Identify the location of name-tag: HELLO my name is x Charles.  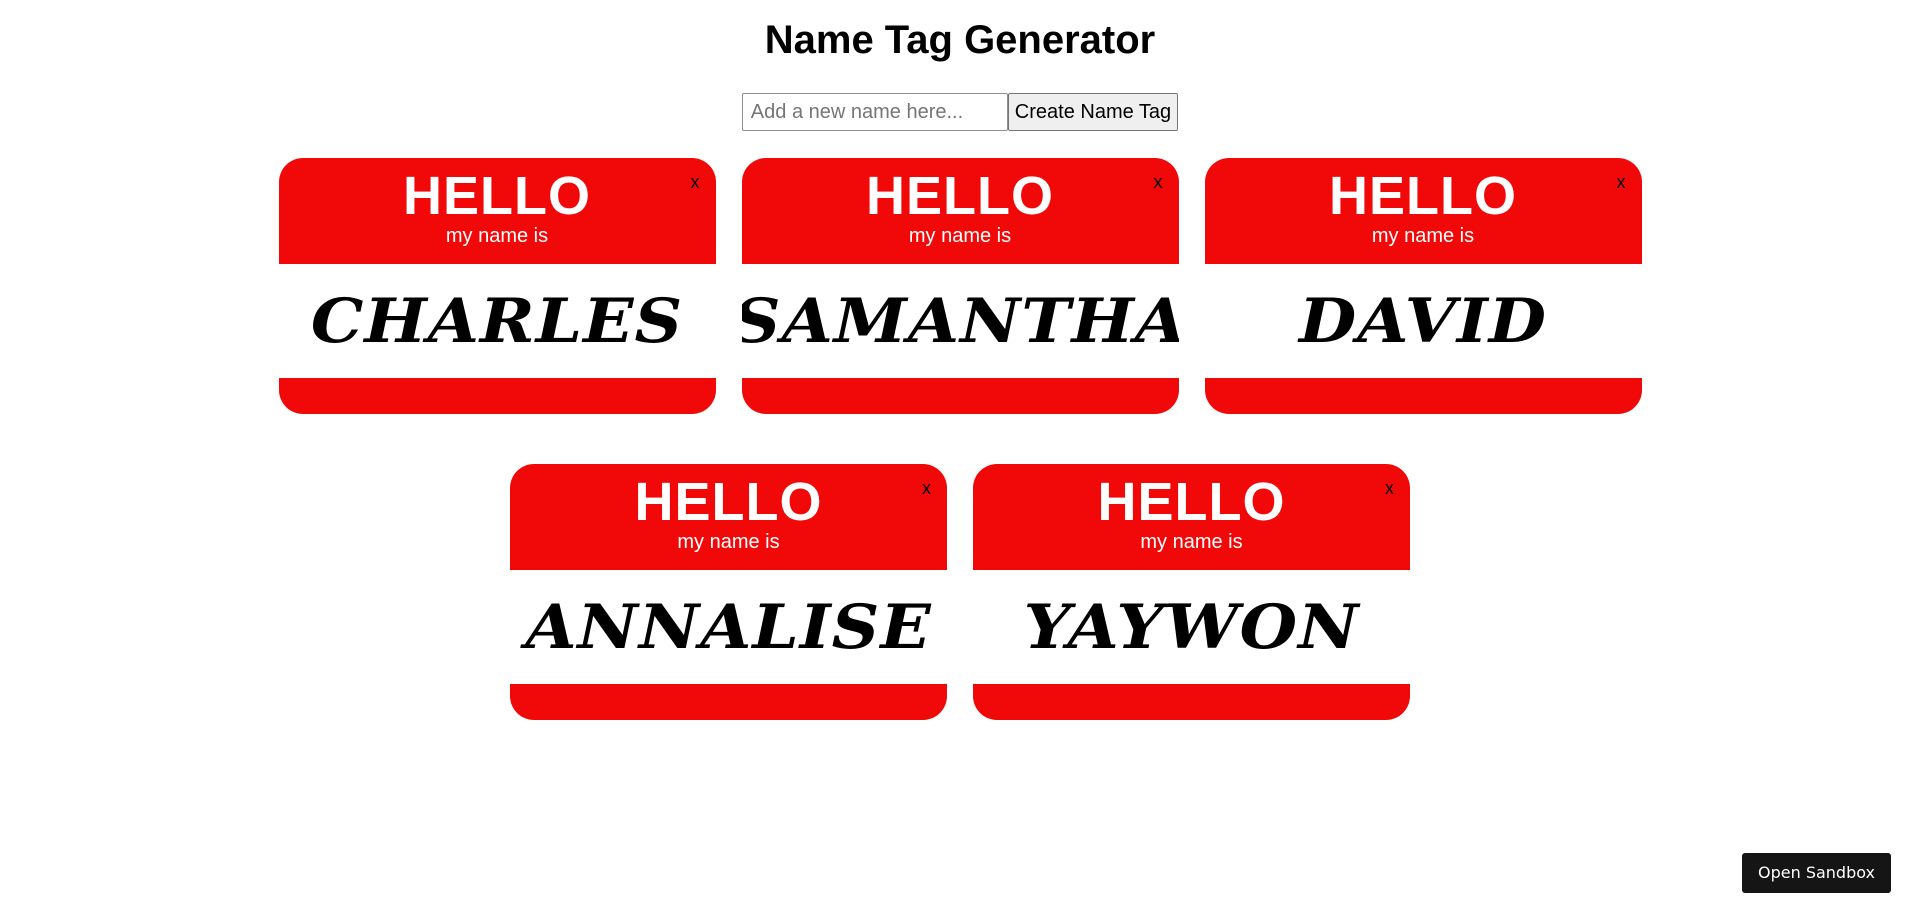
(497, 286).